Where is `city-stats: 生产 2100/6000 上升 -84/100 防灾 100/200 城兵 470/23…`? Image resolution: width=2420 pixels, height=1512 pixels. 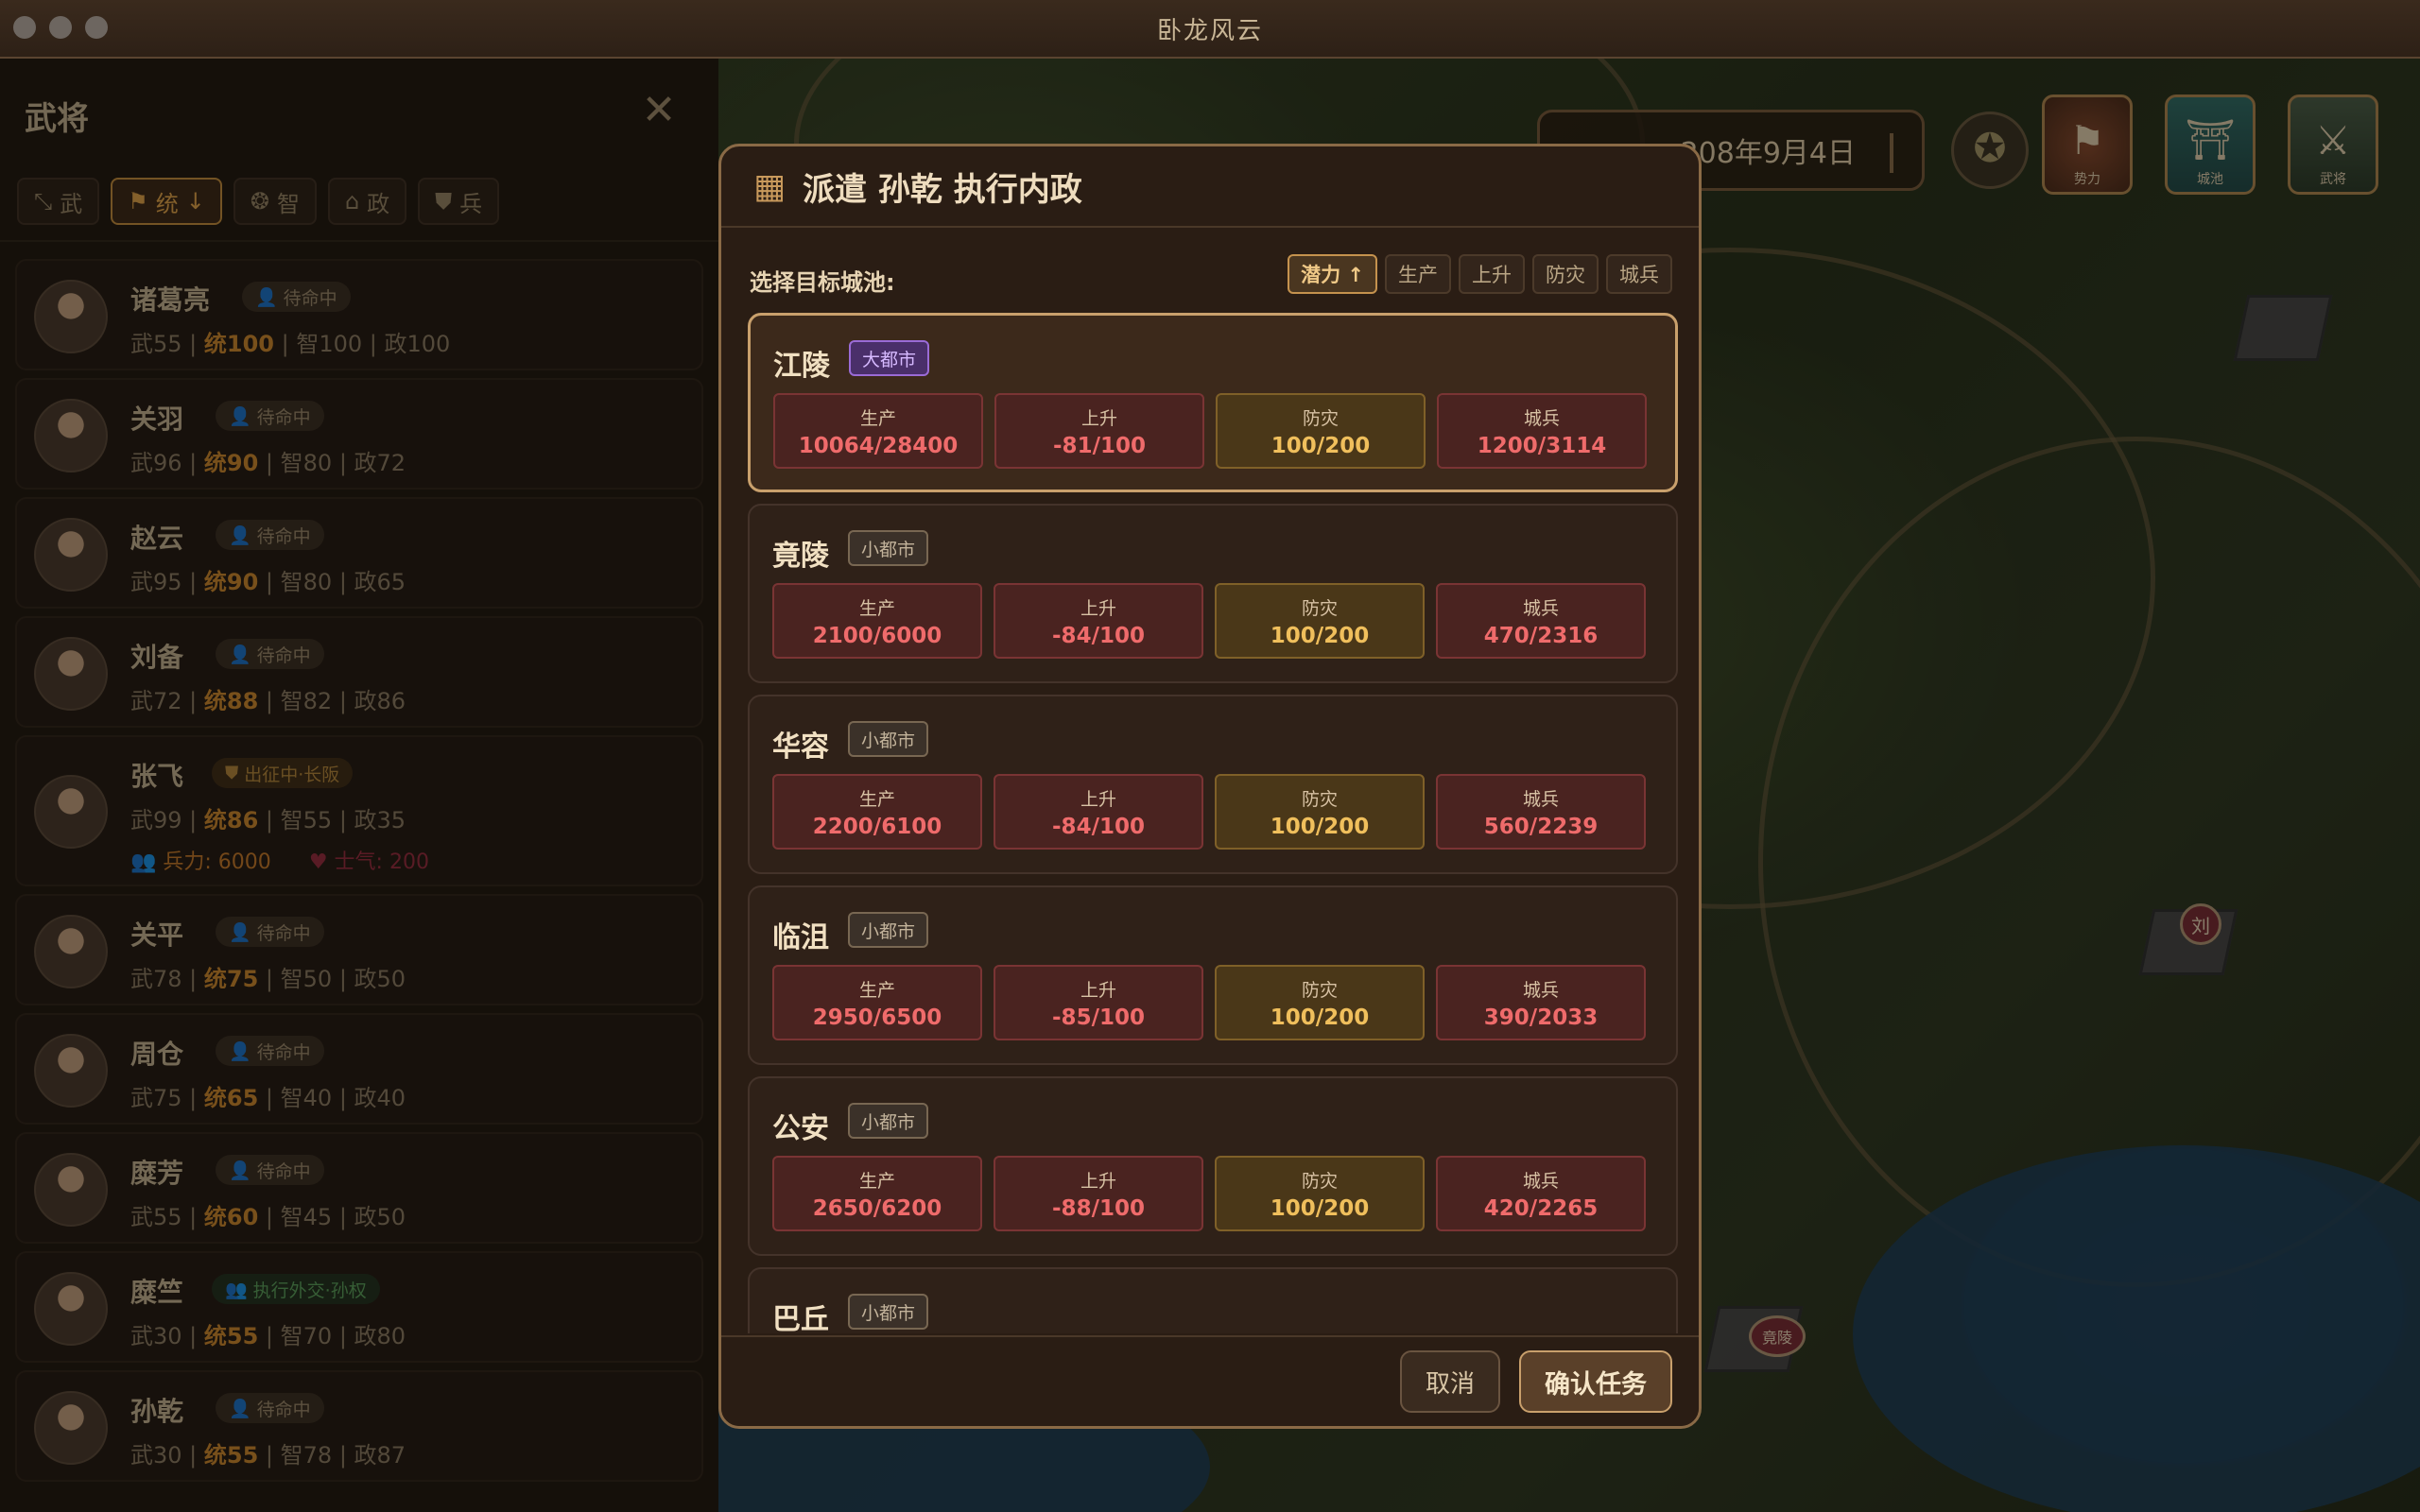 city-stats: 生产 2100/6000 上升 -84/100 防灾 100/200 城兵 470/23… is located at coordinates (1209, 621).